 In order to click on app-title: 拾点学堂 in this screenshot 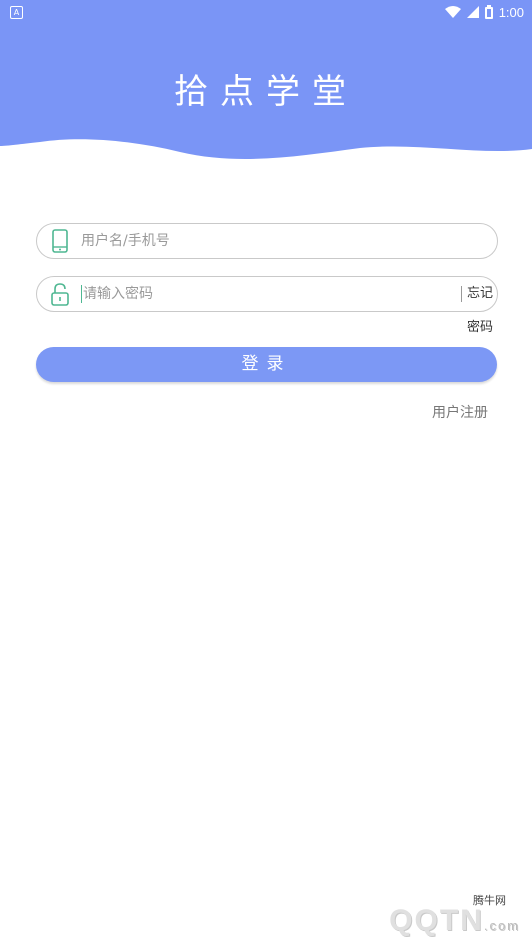, I will do `click(266, 92)`.